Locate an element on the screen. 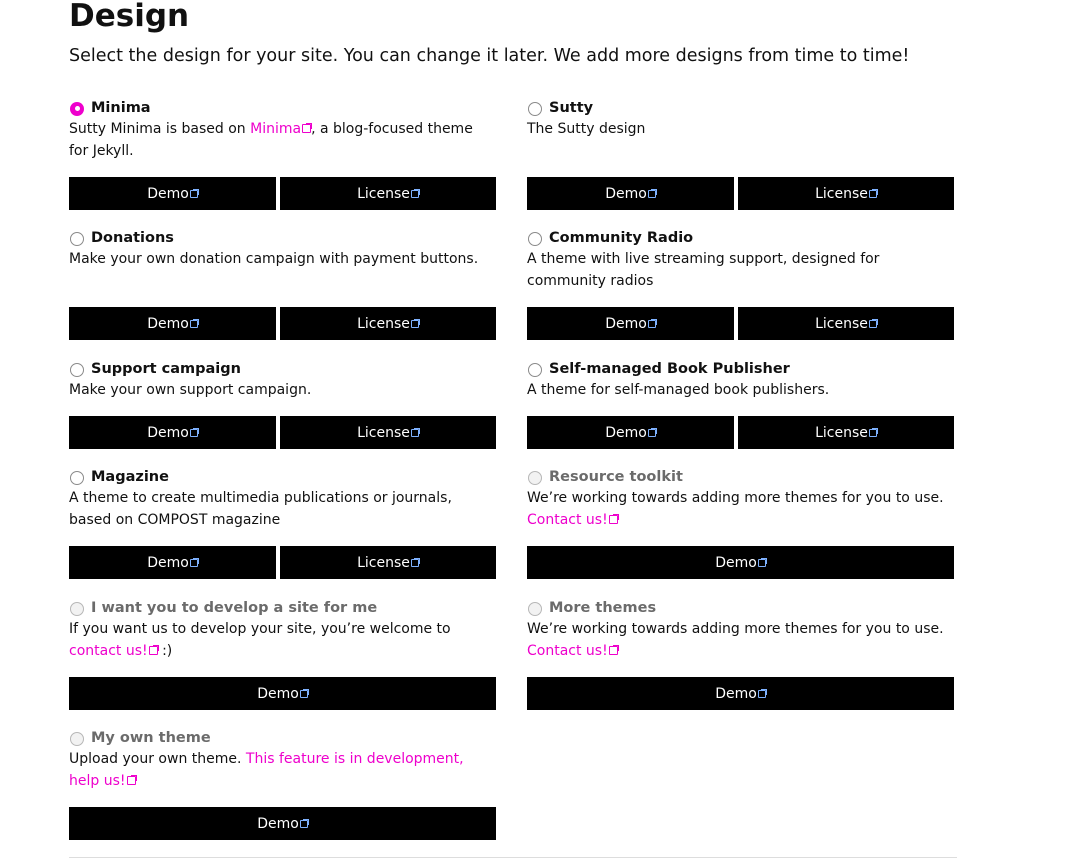 The image size is (1089, 863). option-title: Self-managed Book Publisher is located at coordinates (669, 368).